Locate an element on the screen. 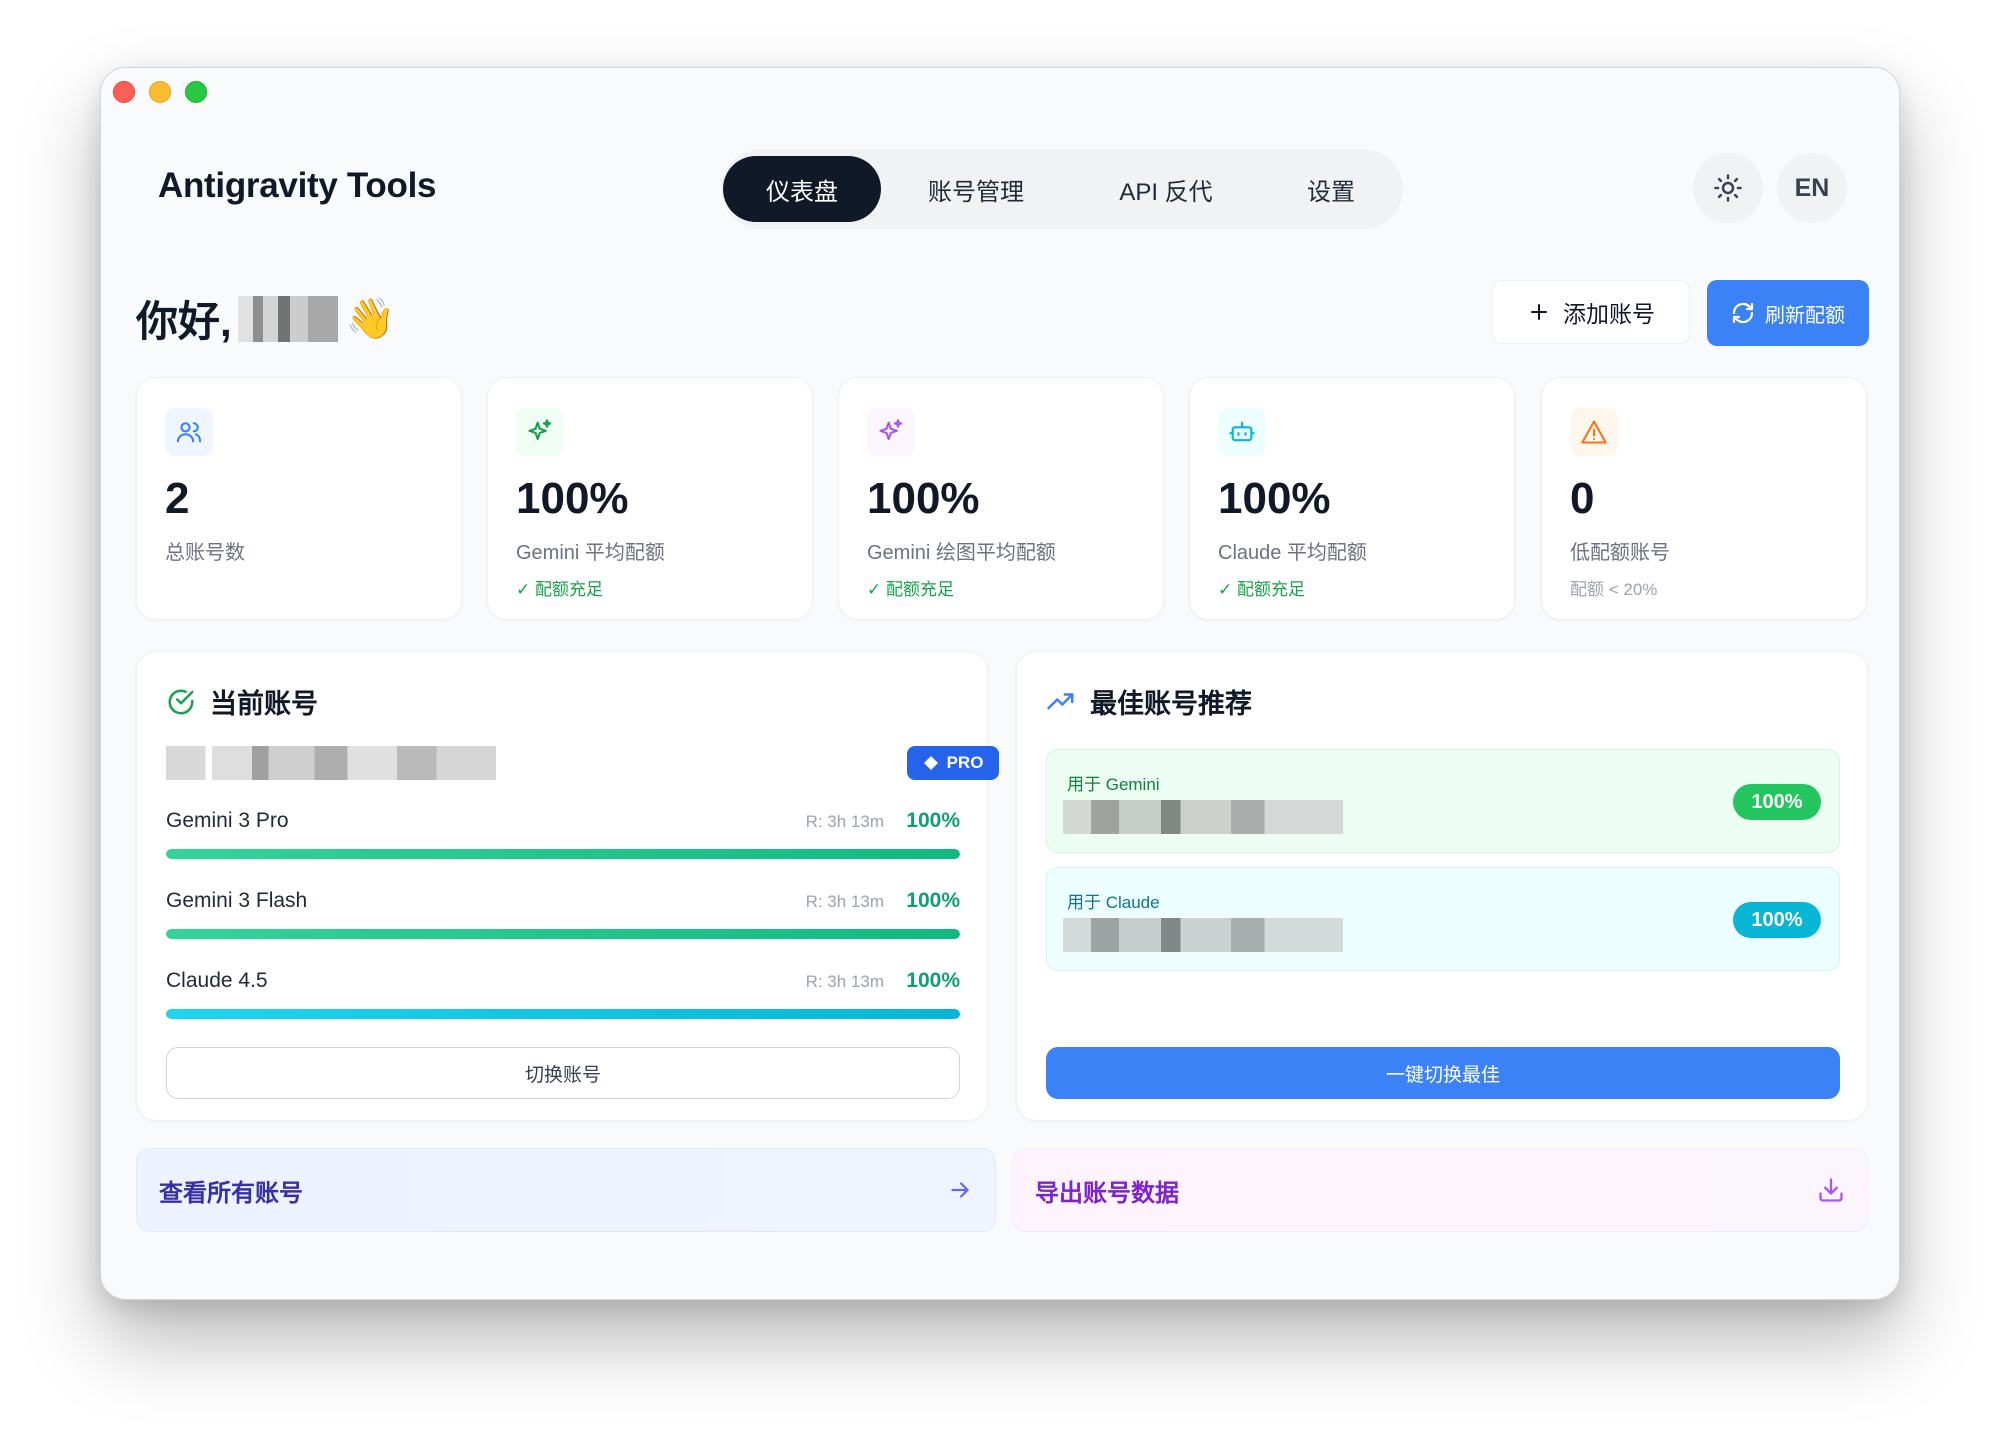 The image size is (2000, 1430). recommendation-label: 用于 Gemini is located at coordinates (1113, 784).